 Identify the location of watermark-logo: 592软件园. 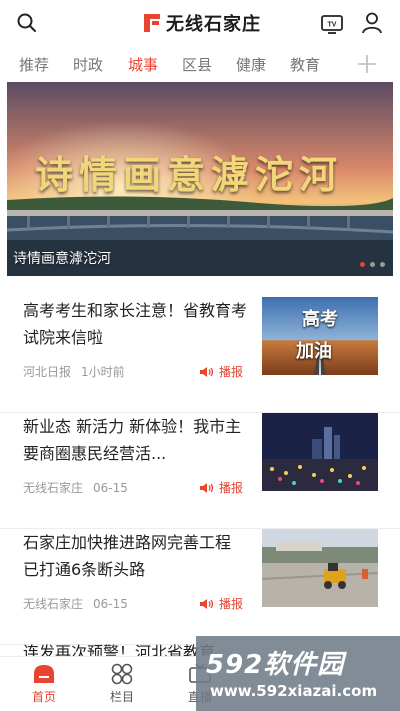
(275, 662).